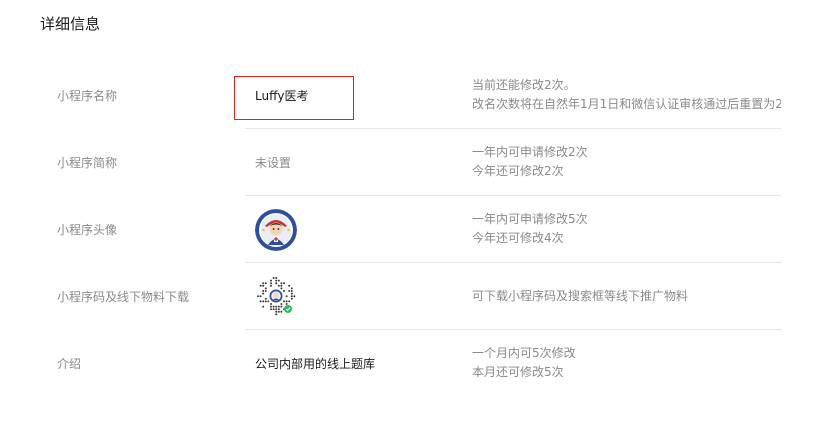 The height and width of the screenshot is (423, 817). Describe the element at coordinates (524, 353) in the screenshot. I see `note-line-1: 一个月内可5次修改` at that location.